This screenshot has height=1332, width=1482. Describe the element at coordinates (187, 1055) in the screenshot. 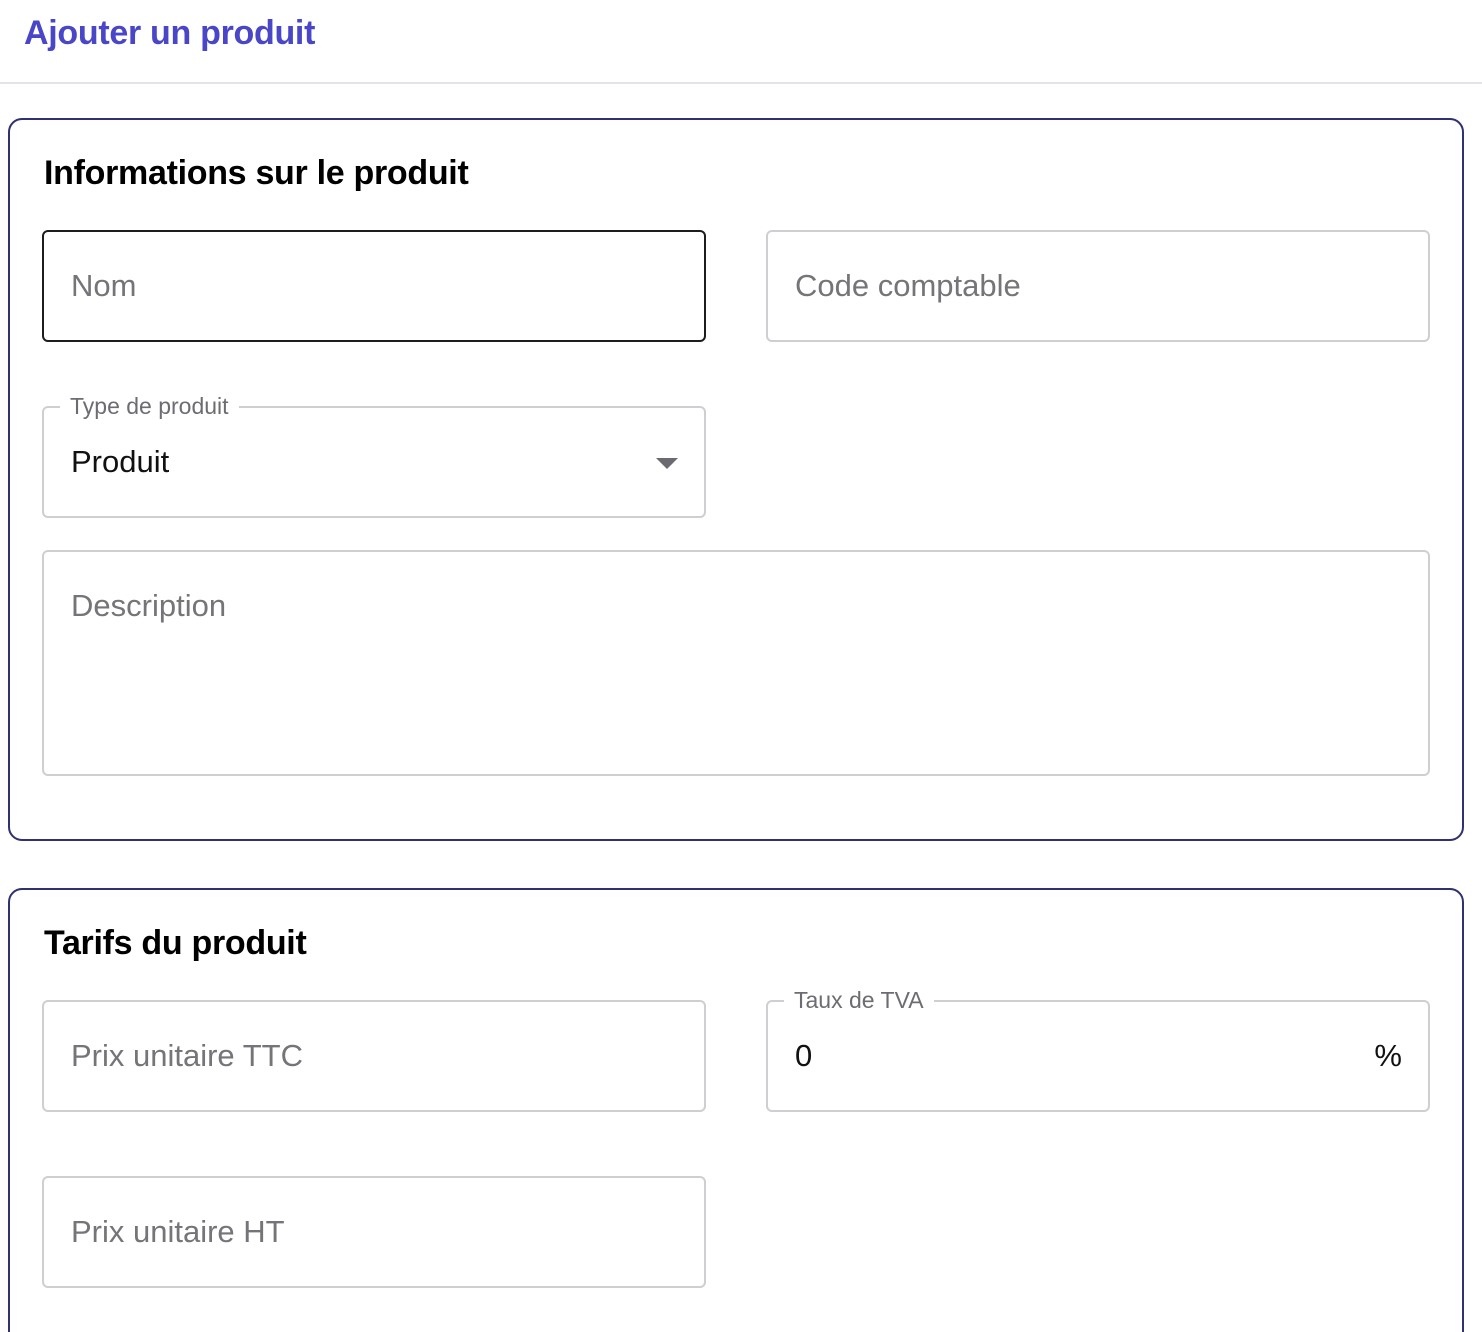

I see `unit-price-ttc-placeholder: Prix unitaire TTC` at that location.